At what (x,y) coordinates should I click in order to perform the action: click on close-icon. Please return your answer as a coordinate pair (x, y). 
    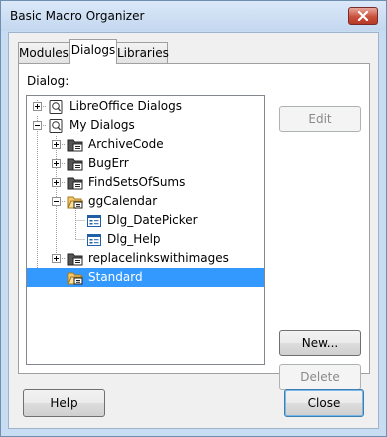
    Looking at the image, I should click on (363, 16).